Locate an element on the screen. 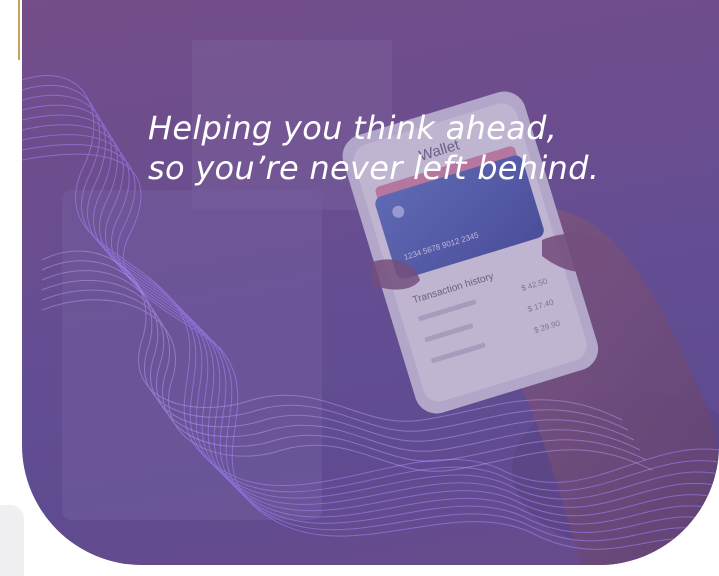 This screenshot has height=576, width=719. headline-line-1: Helping you think ahead, is located at coordinates (353, 128).